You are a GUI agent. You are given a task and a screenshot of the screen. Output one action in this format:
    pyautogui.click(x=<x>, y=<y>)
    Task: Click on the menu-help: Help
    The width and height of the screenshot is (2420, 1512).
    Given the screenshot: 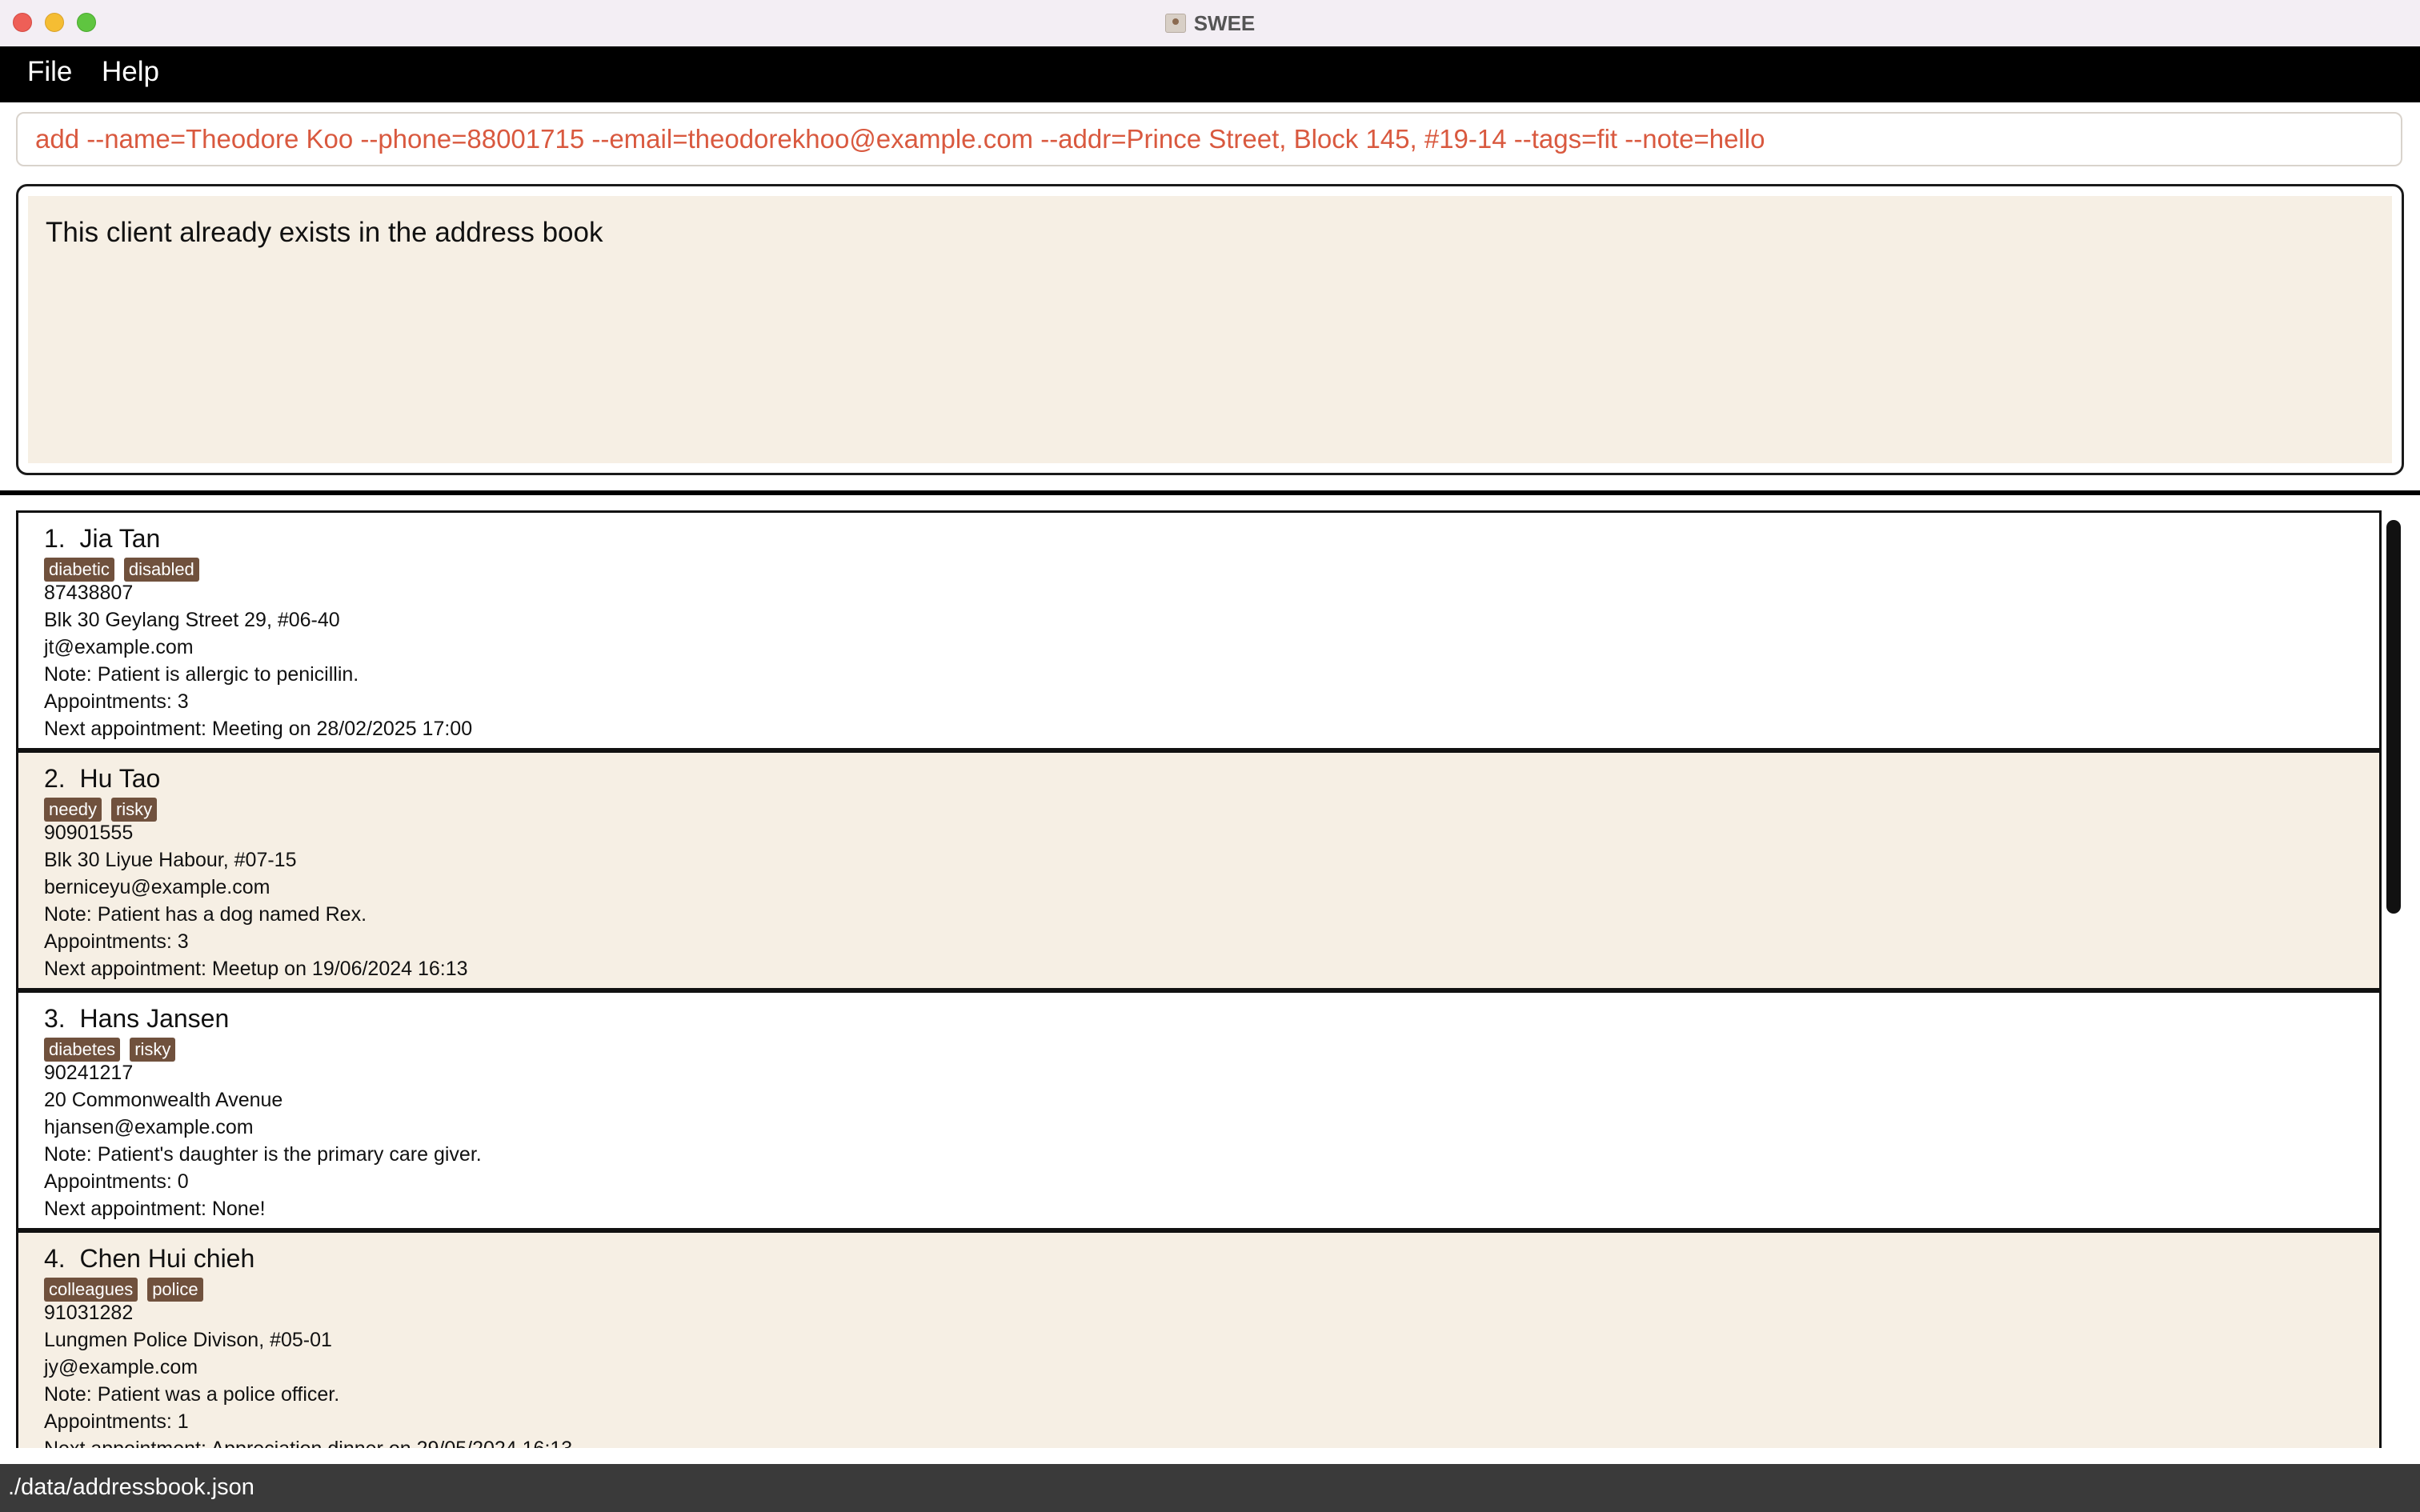 What is the action you would take?
    pyautogui.click(x=130, y=72)
    